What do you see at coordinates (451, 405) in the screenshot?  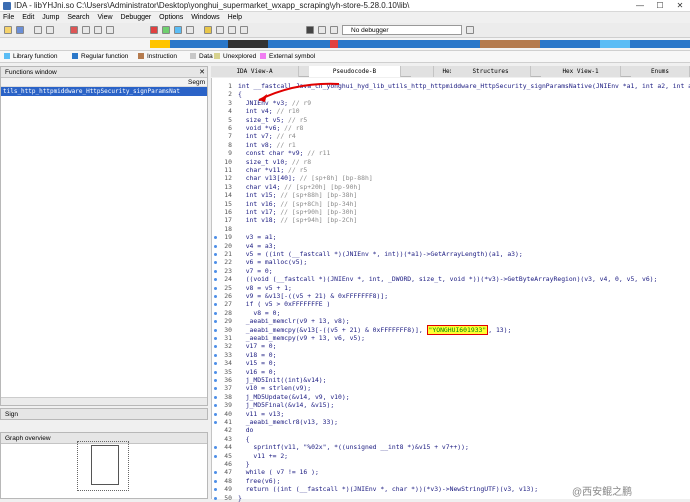 I see `code-line: 39 j_MD5Final(&v14, &v15);` at bounding box center [451, 405].